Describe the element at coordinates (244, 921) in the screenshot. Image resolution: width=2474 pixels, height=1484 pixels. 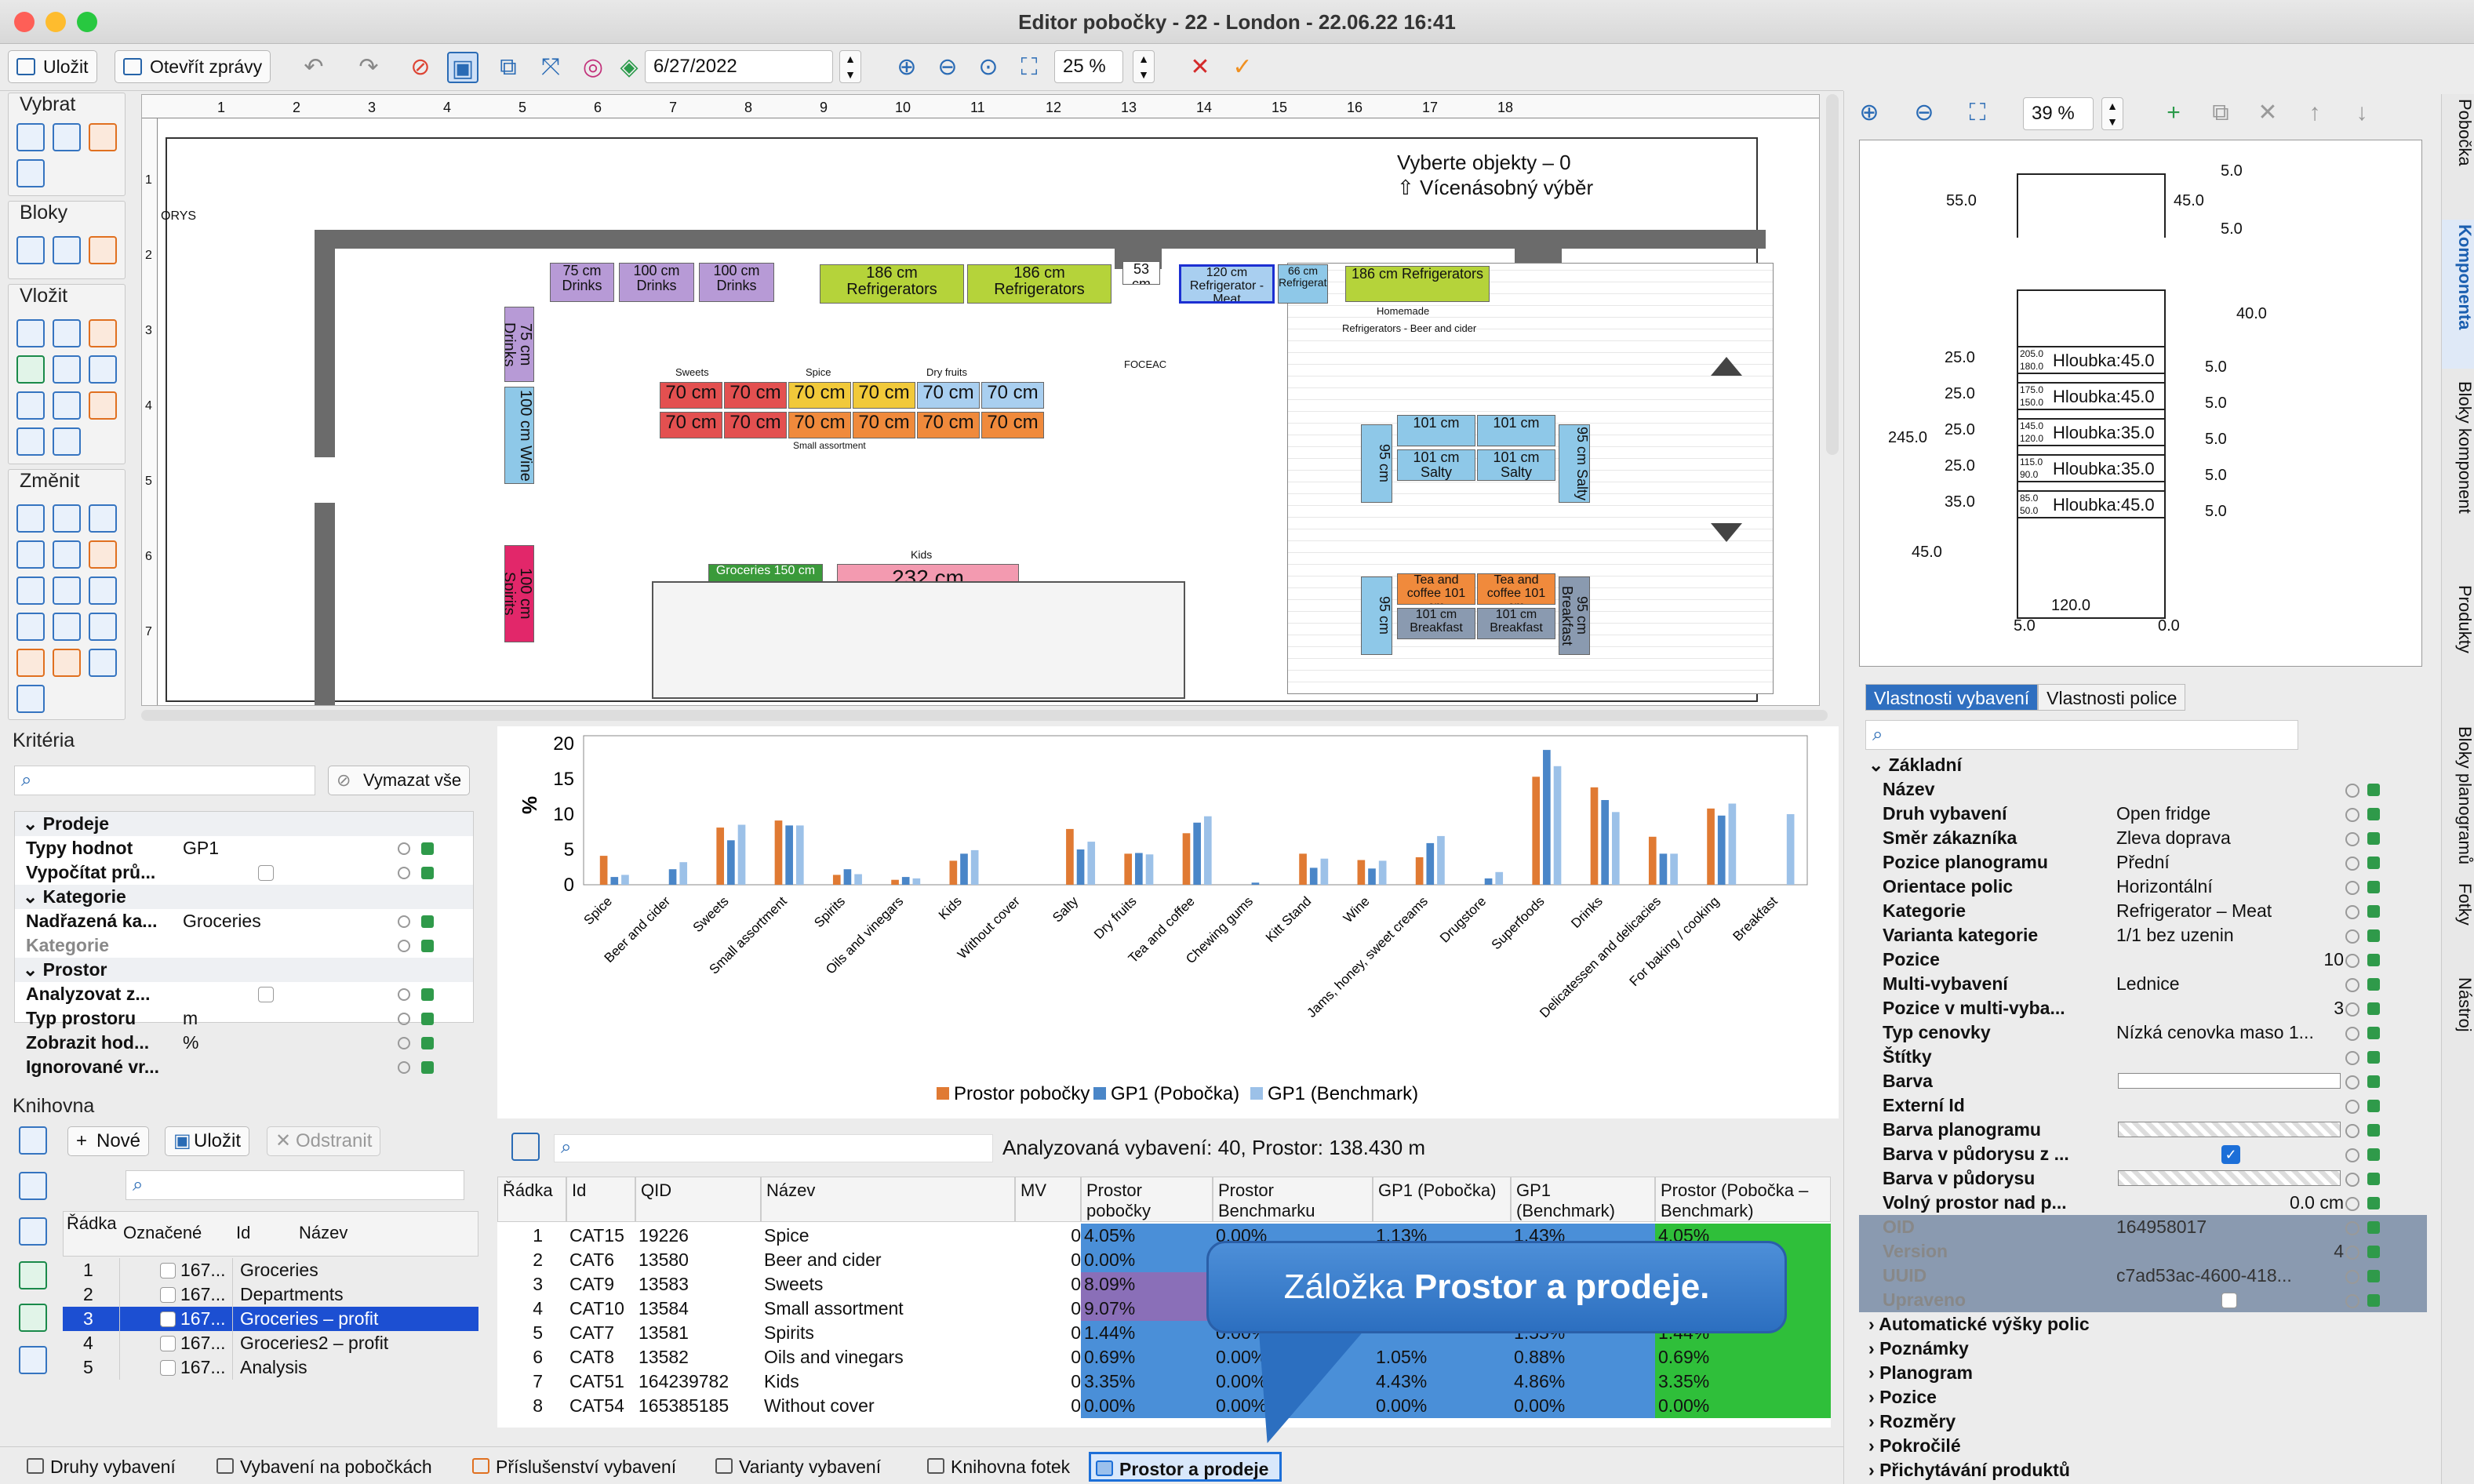
I see `criteria-row: Nadřazená ka... Groceries` at that location.